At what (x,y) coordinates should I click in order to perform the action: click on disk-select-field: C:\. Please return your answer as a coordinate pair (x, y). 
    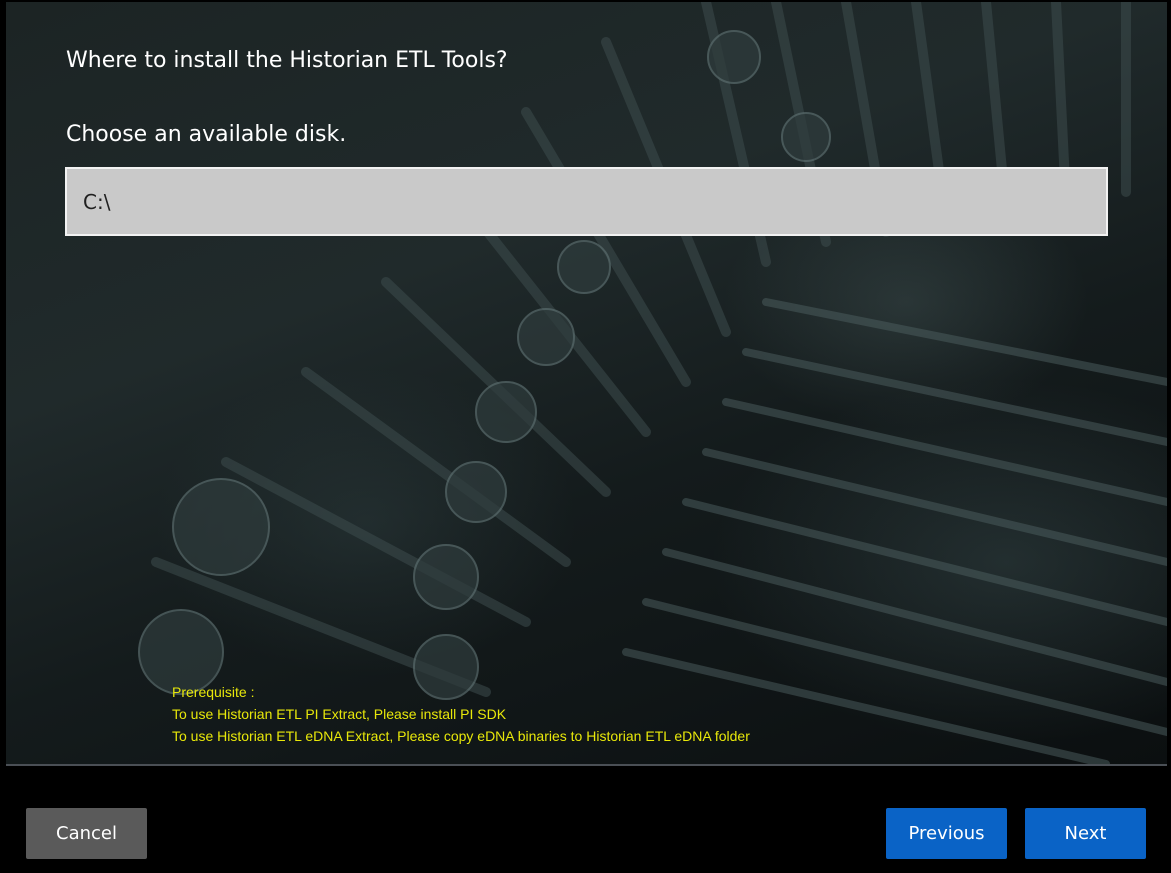
    Looking at the image, I should click on (586, 201).